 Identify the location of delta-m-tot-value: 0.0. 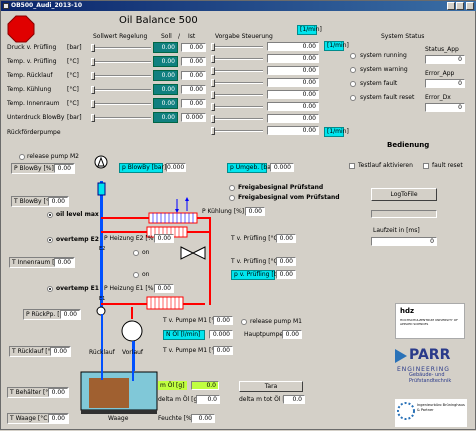
(294, 399).